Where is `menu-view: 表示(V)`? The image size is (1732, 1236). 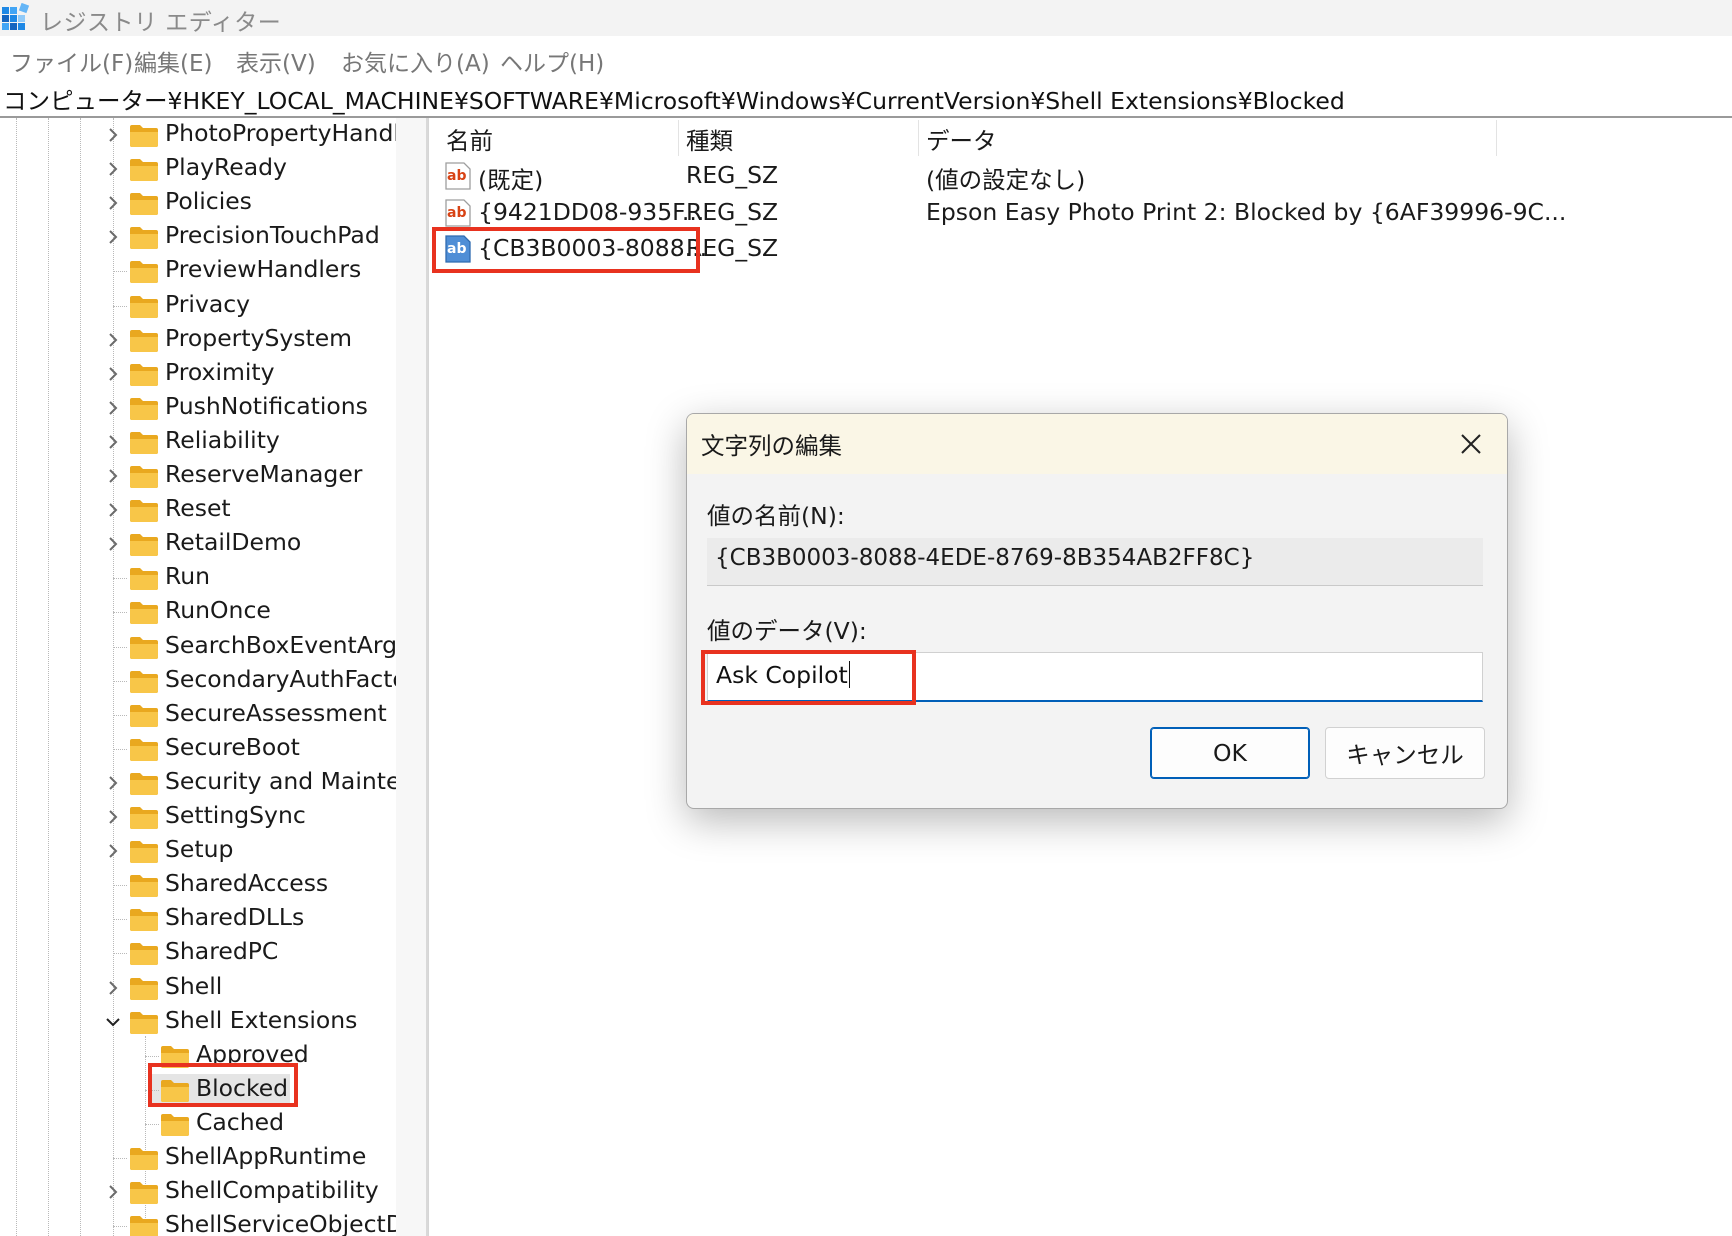
menu-view: 表示(V) is located at coordinates (276, 61).